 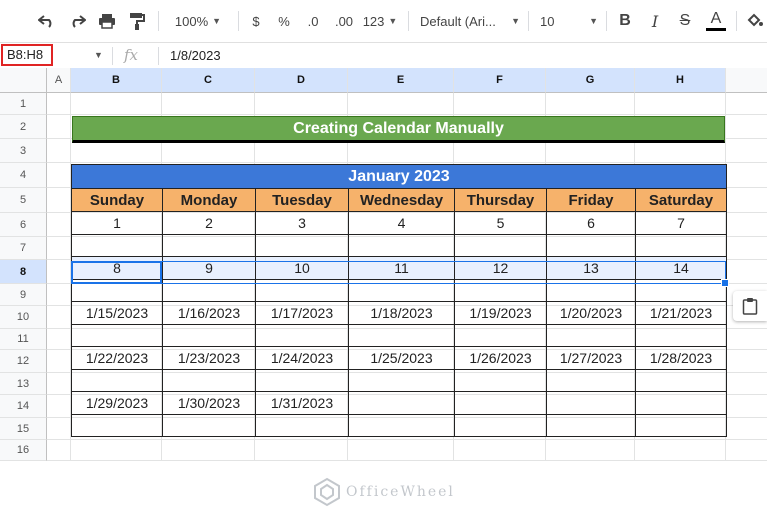 What do you see at coordinates (209, 403) in the screenshot?
I see `date-cell: 1/30/2023` at bounding box center [209, 403].